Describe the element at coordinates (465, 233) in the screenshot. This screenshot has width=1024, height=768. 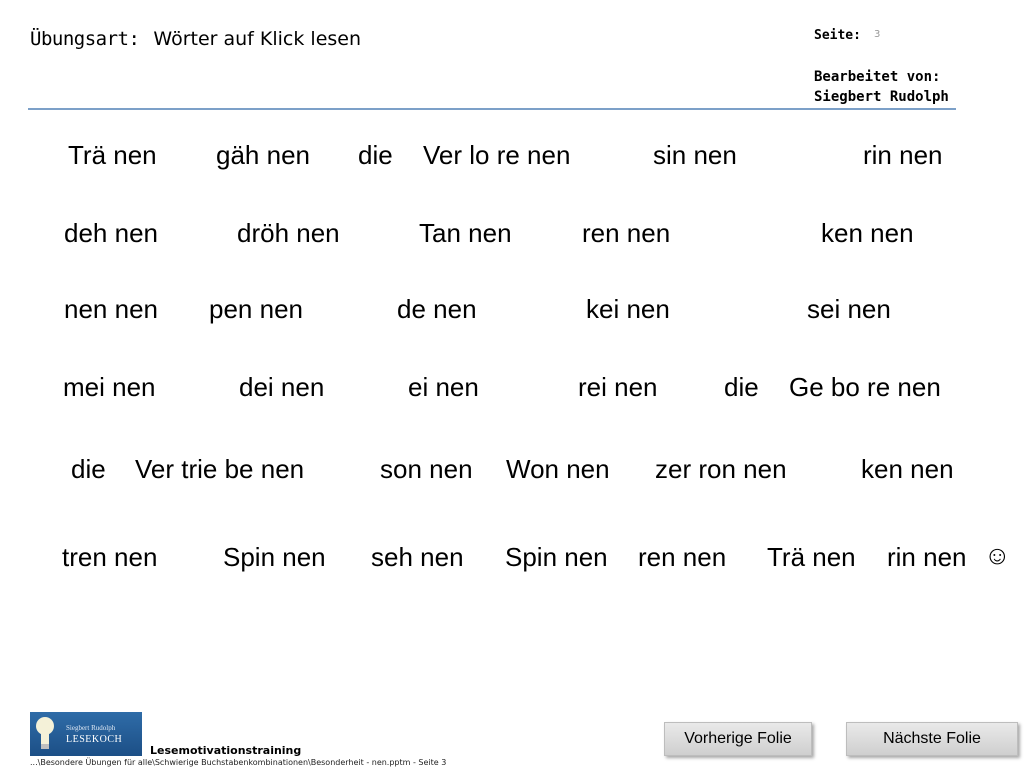
I see `word: Tan nen` at that location.